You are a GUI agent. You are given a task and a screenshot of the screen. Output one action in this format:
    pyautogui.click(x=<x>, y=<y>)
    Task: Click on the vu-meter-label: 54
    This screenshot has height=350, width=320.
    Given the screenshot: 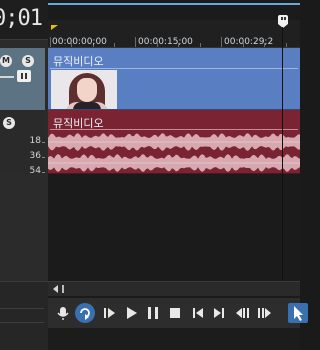 What is the action you would take?
    pyautogui.click(x=35, y=171)
    